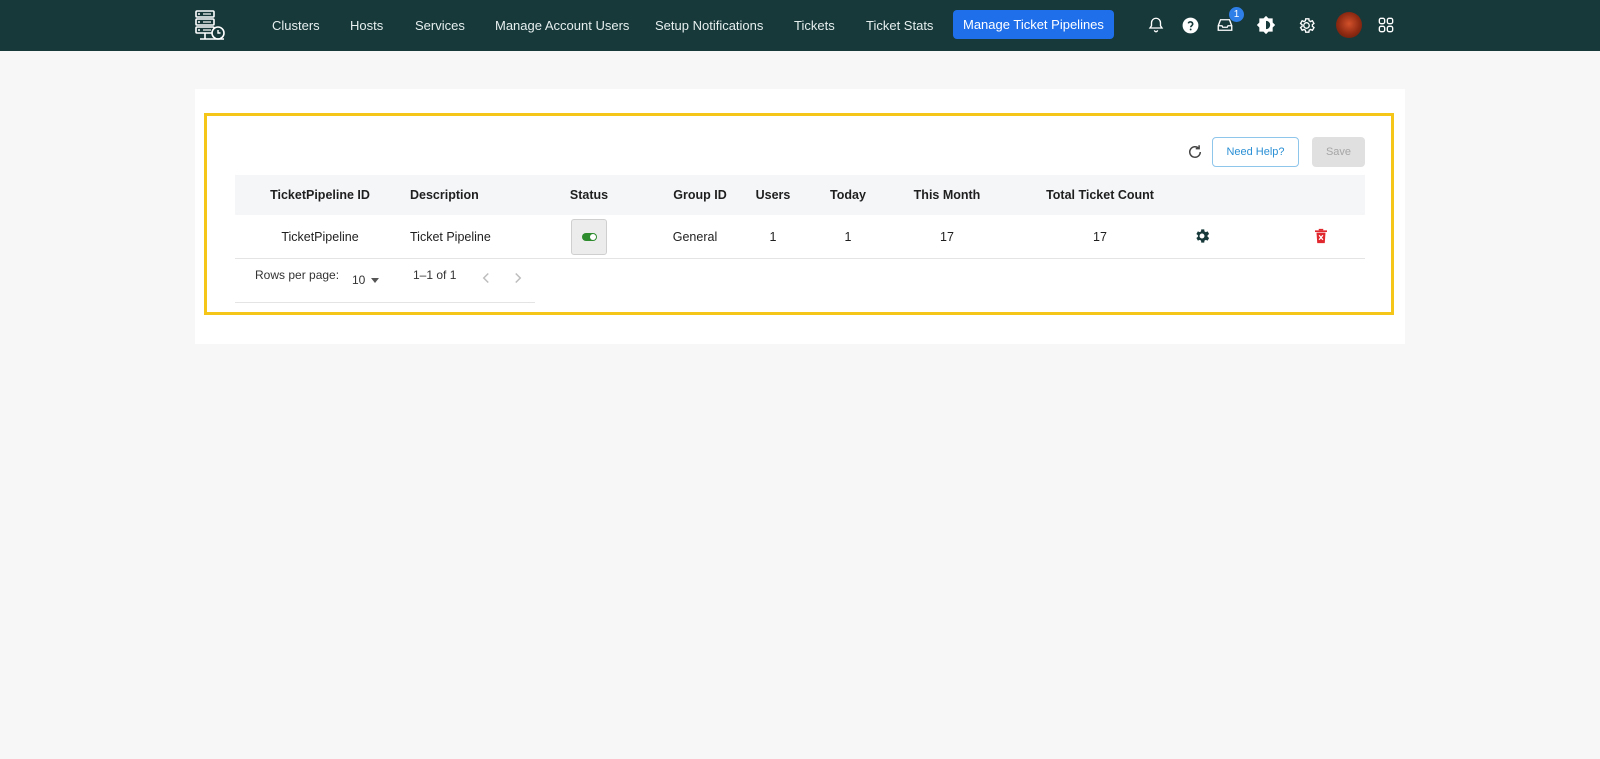 This screenshot has width=1600, height=759. What do you see at coordinates (695, 237) in the screenshot?
I see `cell-group-id: General` at bounding box center [695, 237].